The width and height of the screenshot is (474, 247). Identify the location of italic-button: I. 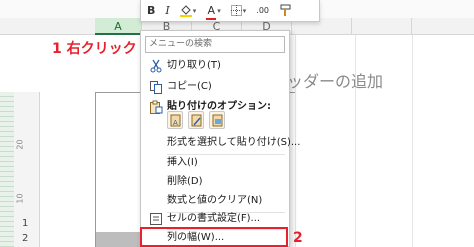
(167, 11).